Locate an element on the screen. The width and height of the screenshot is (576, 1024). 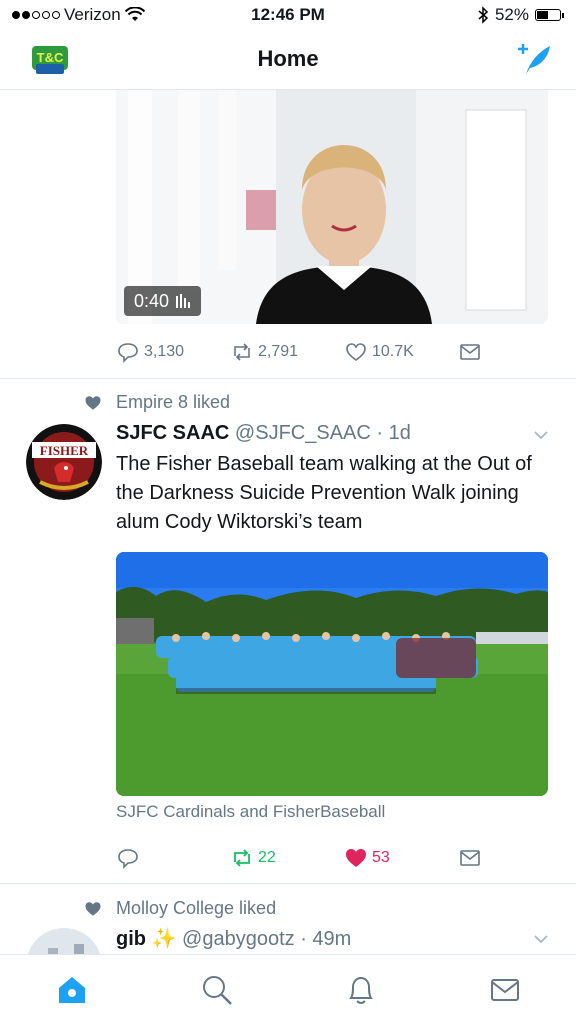
author-name: SJFC SAAC is located at coordinates (172, 433).